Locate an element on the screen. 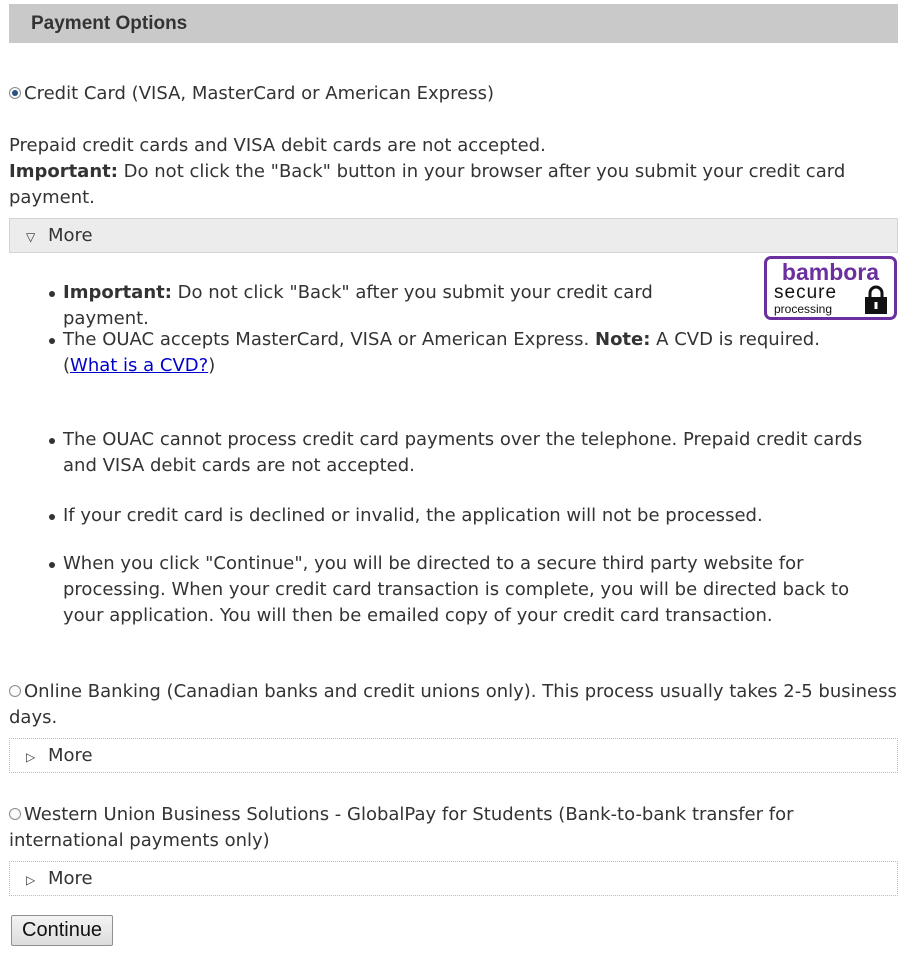 This screenshot has height=954, width=910. item-cvd-text: A CVD is required. is located at coordinates (735, 339).